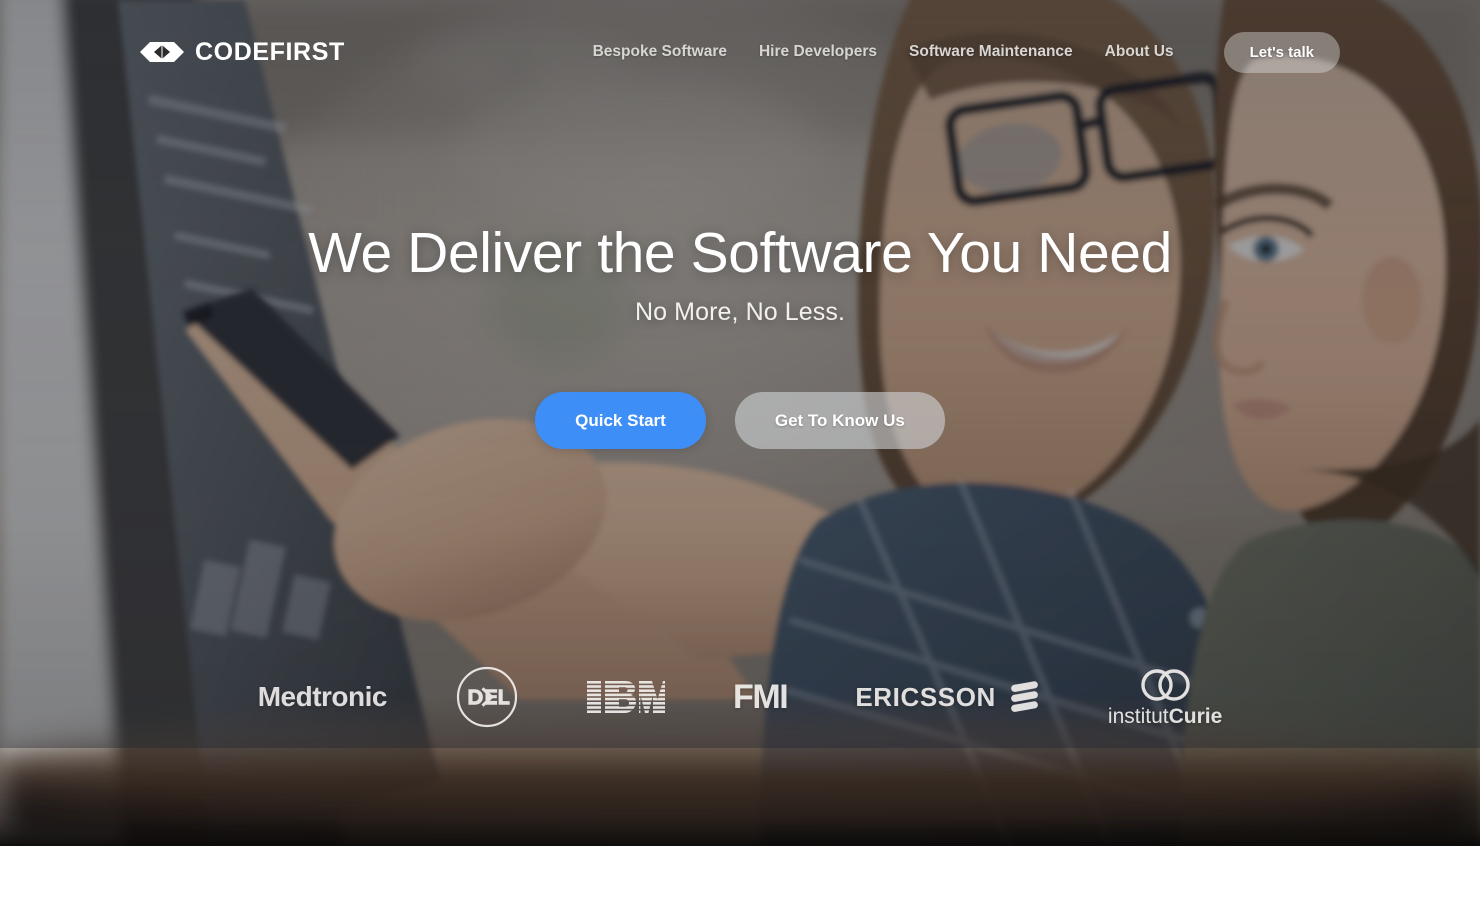 The width and height of the screenshot is (1480, 900). What do you see at coordinates (740, 253) in the screenshot?
I see `hero-headline: We Deliver the Software You Need` at bounding box center [740, 253].